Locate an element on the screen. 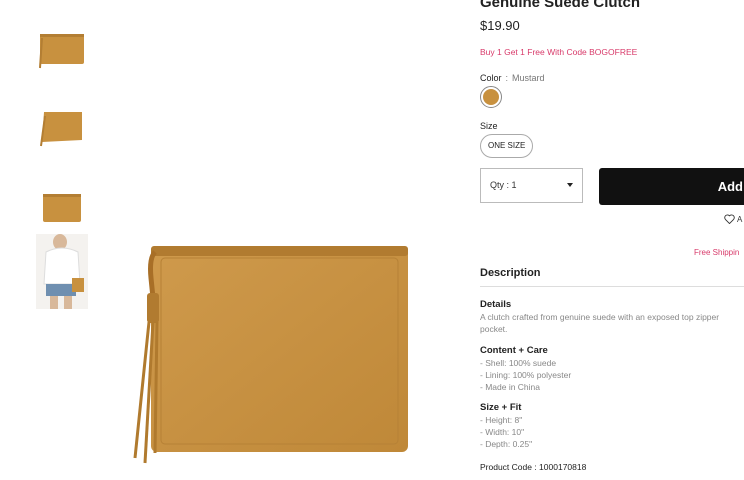 The height and width of the screenshot is (480, 744). color-swatch-mustard is located at coordinates (491, 97).